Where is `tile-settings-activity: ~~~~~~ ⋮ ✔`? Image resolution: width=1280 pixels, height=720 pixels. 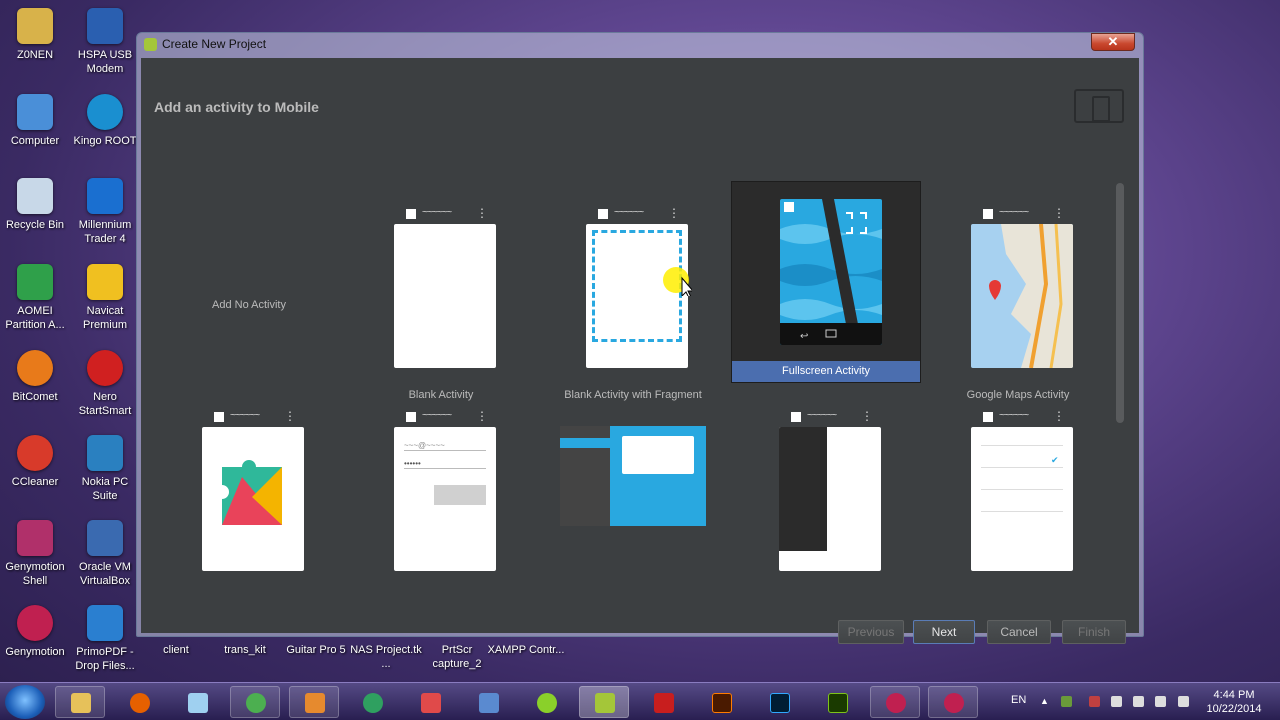
tile-settings-activity: ~~~~~~ ⋮ ✔ is located at coordinates (1018, 497).